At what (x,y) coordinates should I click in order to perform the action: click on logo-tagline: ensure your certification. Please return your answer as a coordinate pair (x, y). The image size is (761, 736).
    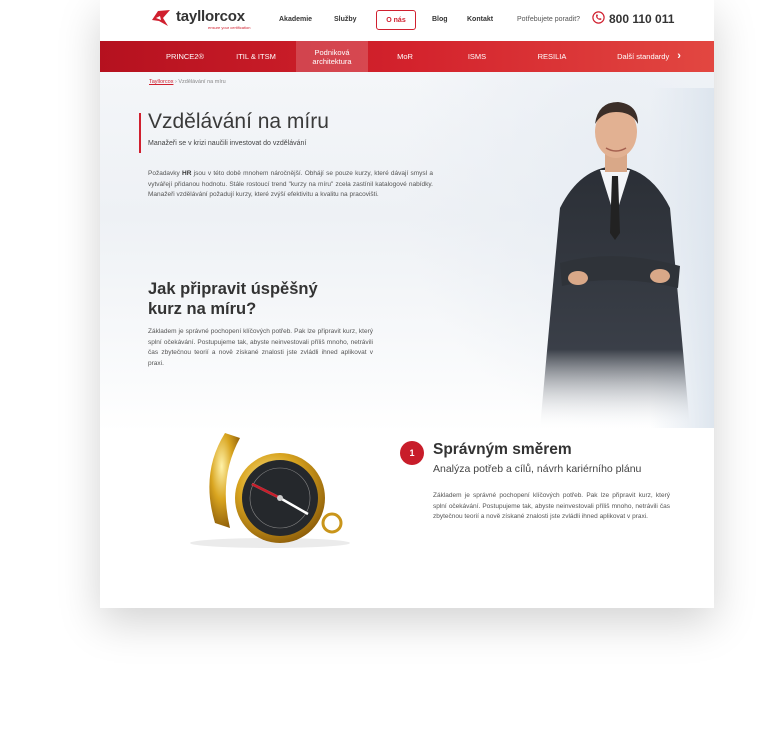
    Looking at the image, I should click on (229, 27).